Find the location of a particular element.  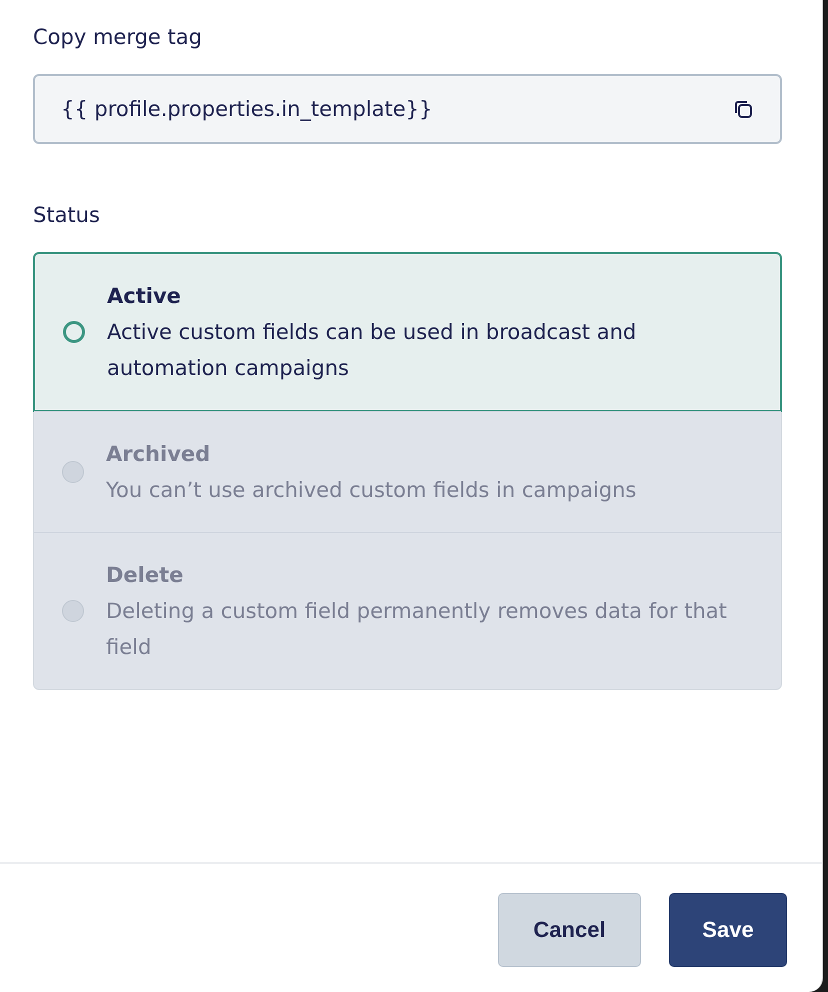

cancel-button: Cancel is located at coordinates (569, 930).